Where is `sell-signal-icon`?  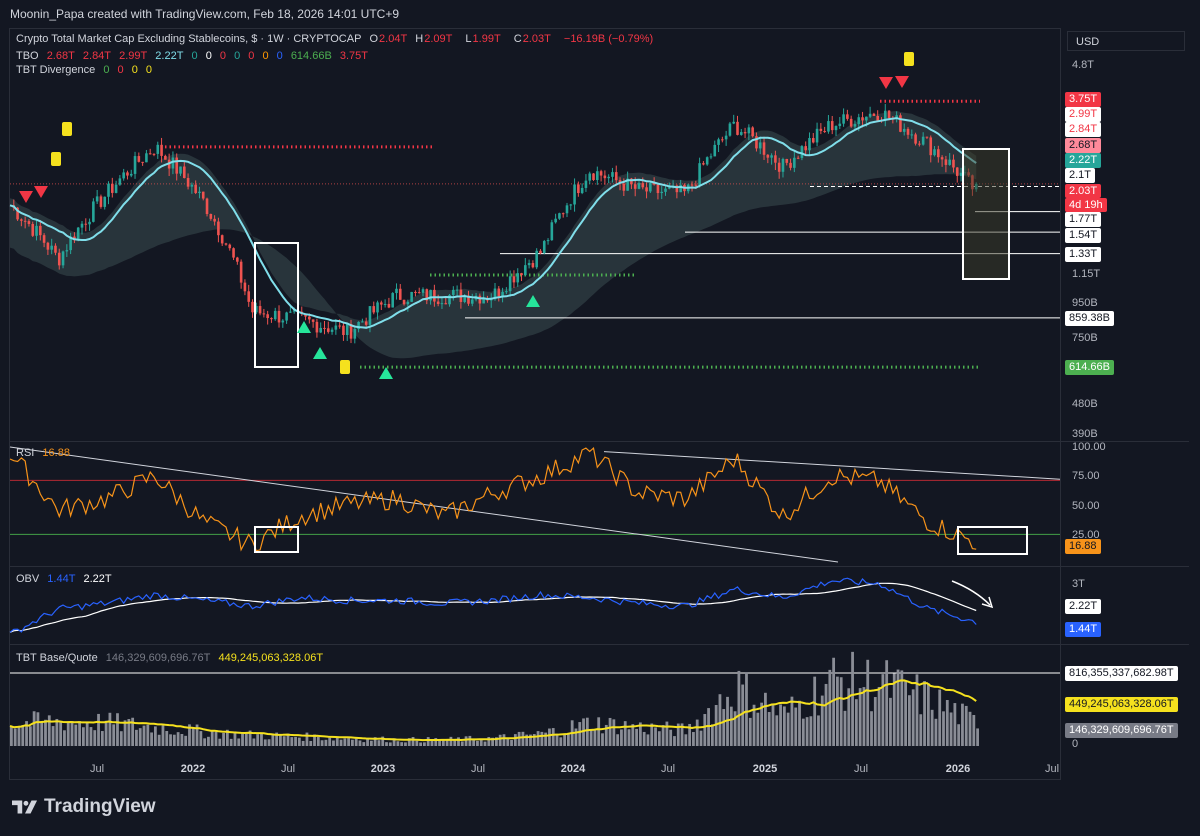 sell-signal-icon is located at coordinates (41, 192).